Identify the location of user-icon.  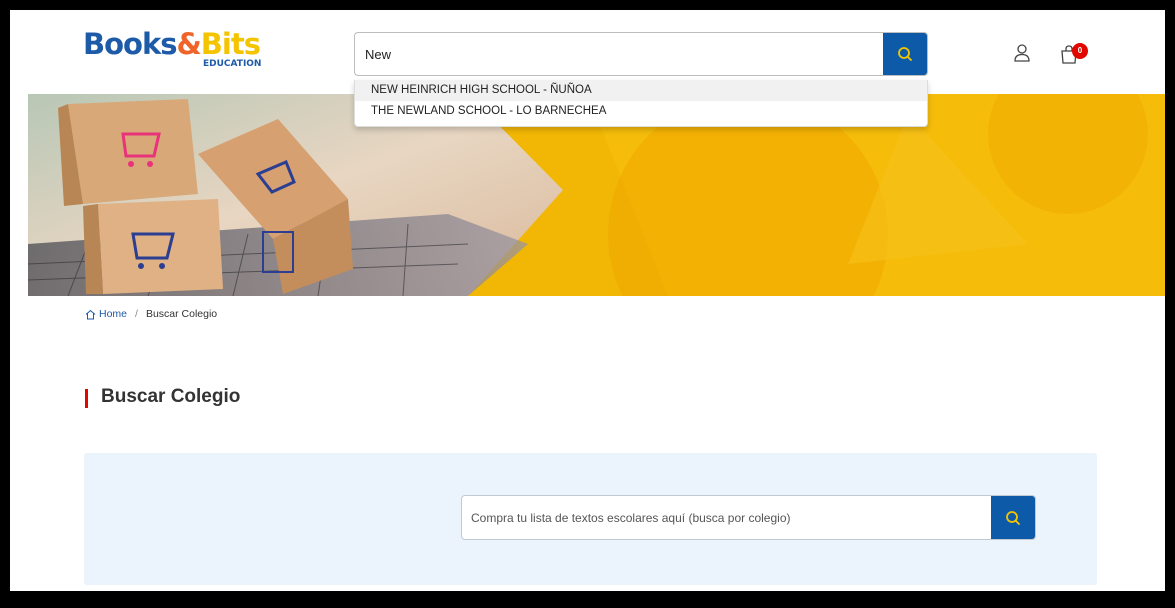
(1022, 53).